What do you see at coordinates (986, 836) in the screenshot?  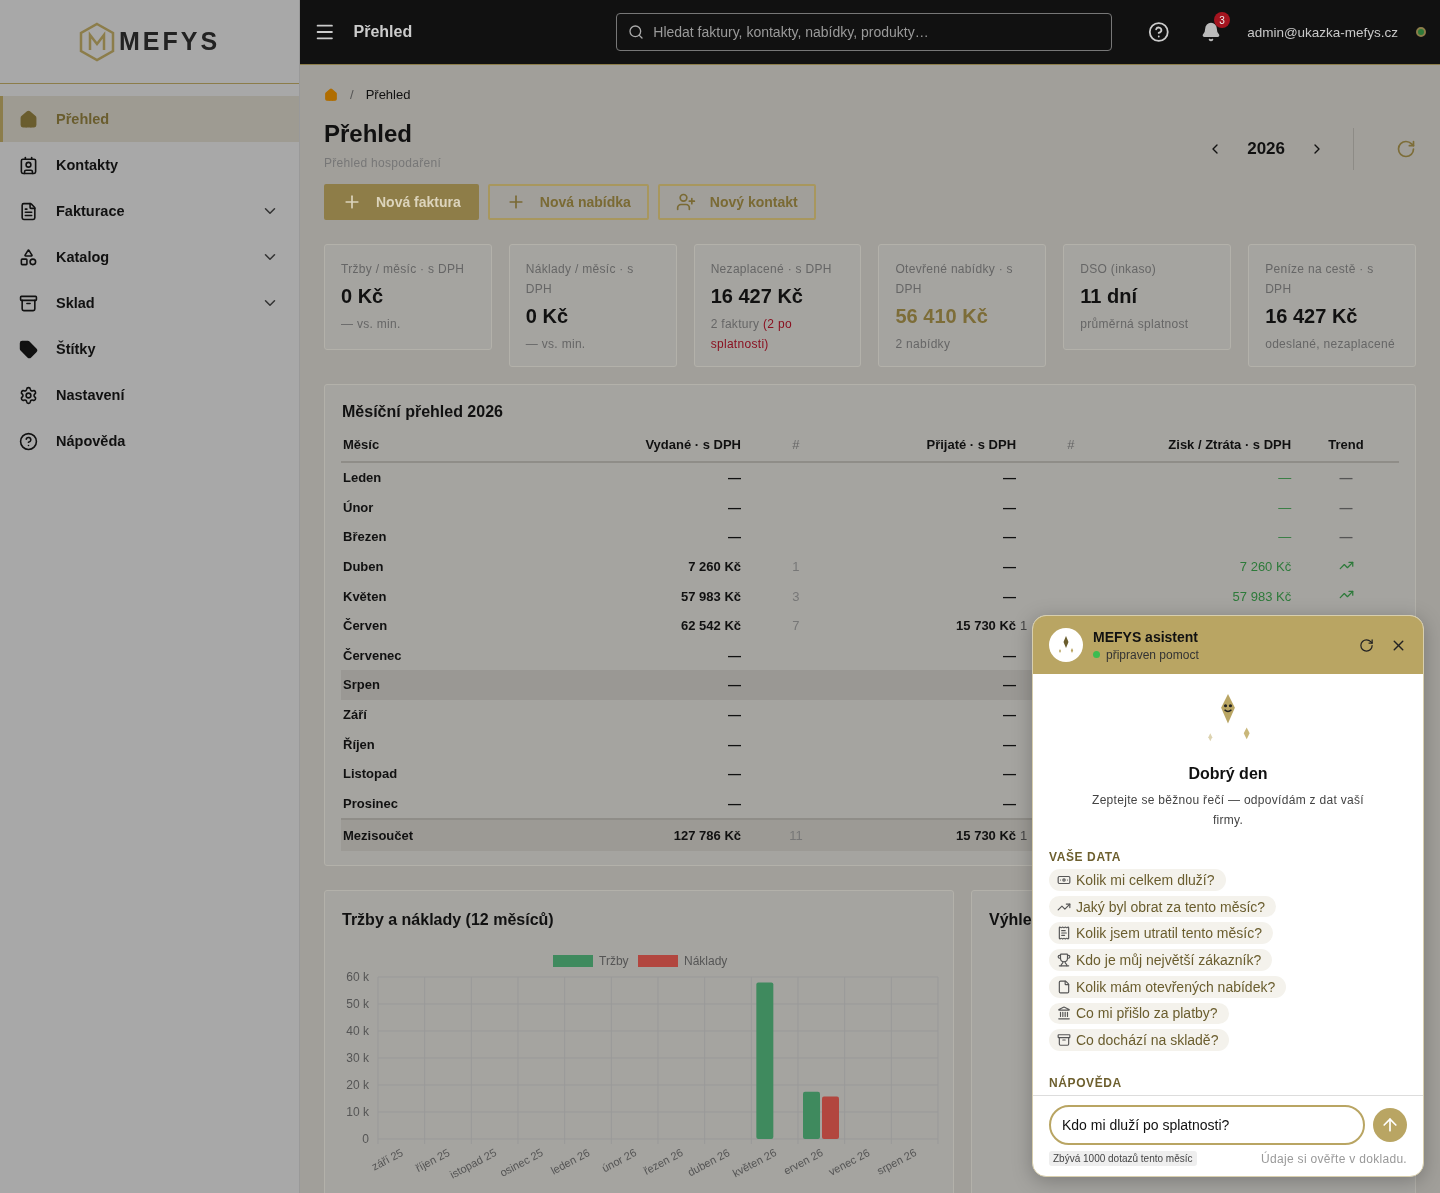 I see `table-cell: 15 730 Kč` at bounding box center [986, 836].